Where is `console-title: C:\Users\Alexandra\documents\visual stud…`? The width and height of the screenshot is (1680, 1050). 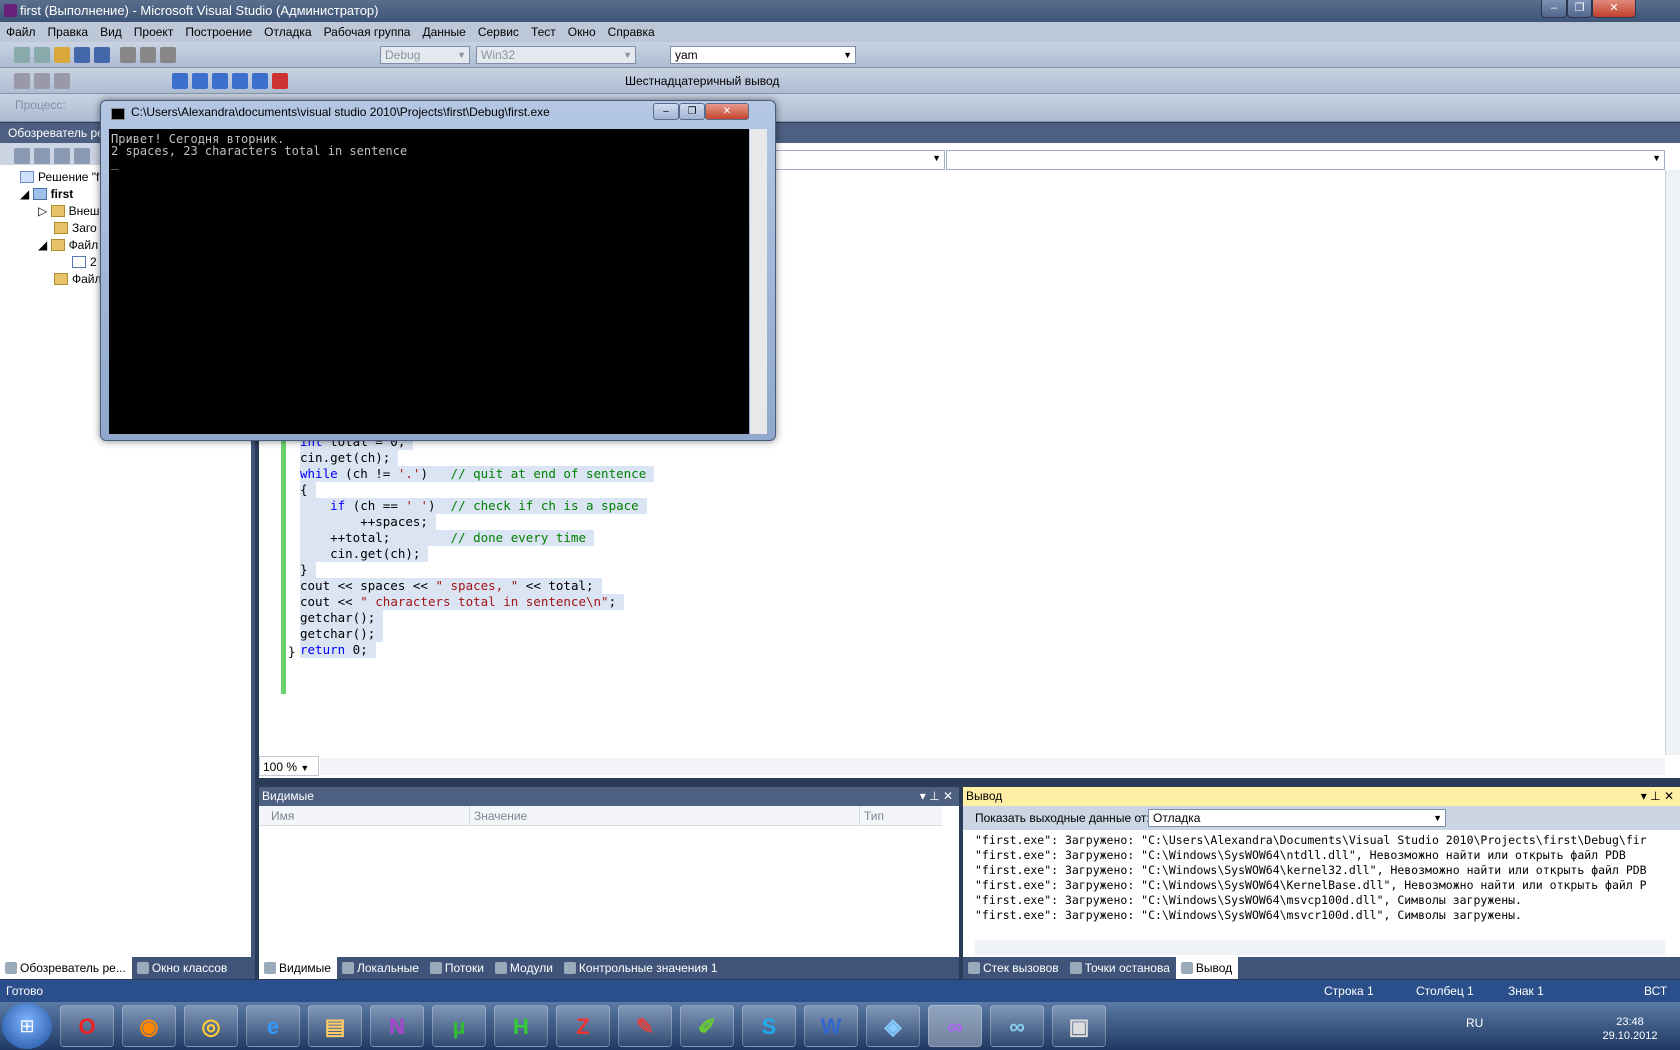 console-title: C:\Users\Alexandra\documents\visual stud… is located at coordinates (340, 112).